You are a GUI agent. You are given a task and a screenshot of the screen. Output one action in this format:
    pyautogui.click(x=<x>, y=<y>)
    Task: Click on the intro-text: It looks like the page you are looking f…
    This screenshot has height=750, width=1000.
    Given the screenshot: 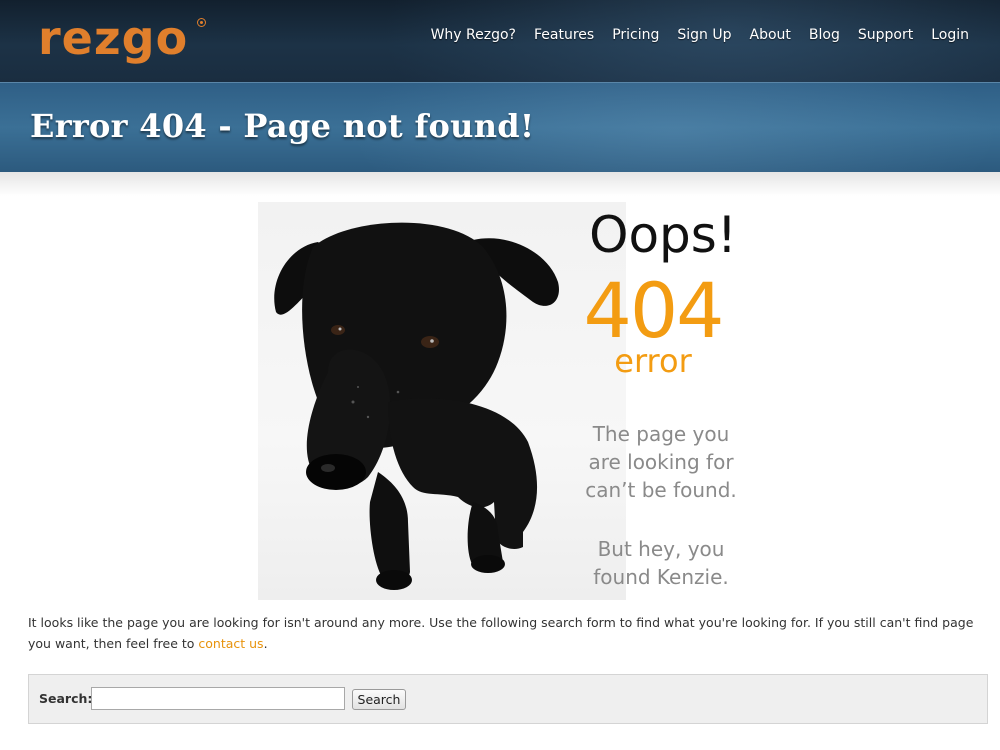 What is the action you would take?
    pyautogui.click(x=501, y=633)
    